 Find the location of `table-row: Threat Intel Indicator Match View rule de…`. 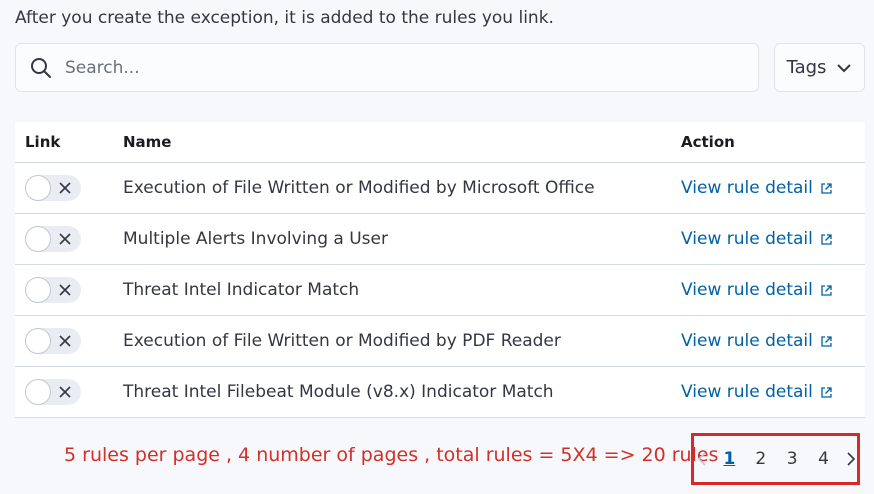

table-row: Threat Intel Indicator Match View rule de… is located at coordinates (440, 290).